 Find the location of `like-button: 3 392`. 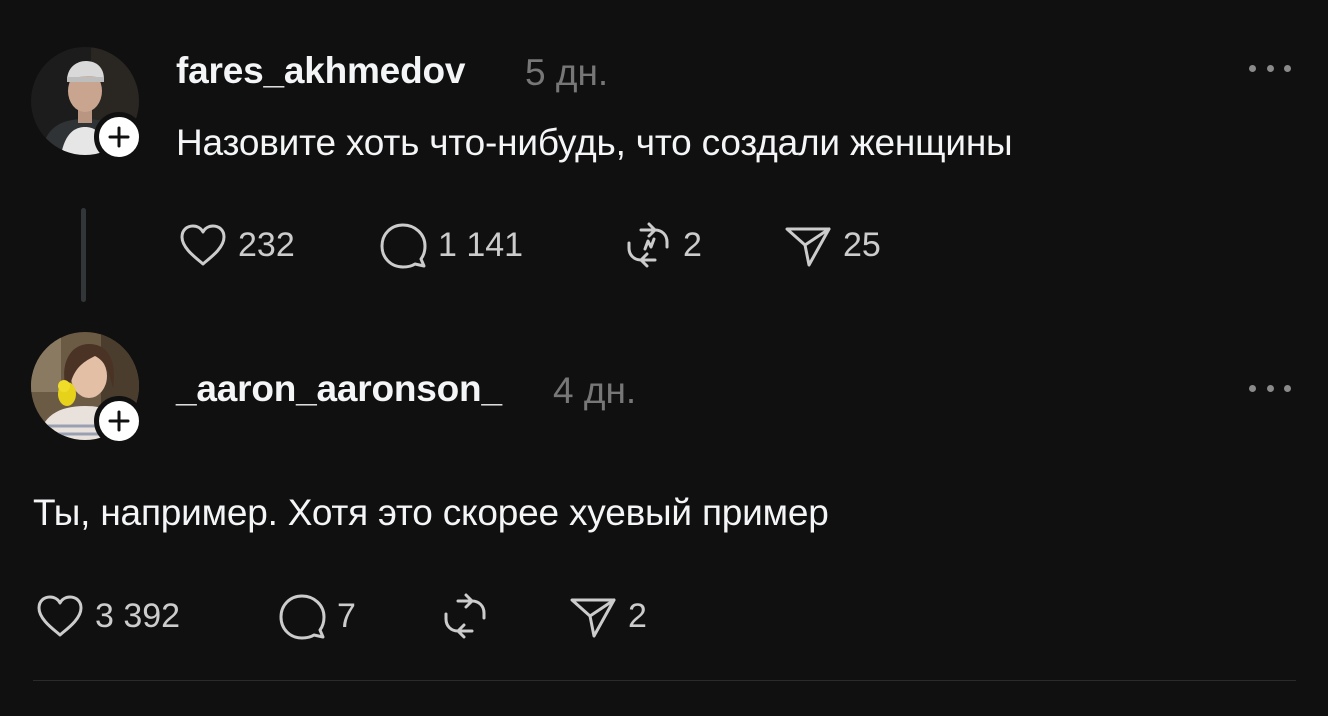

like-button: 3 392 is located at coordinates (107, 616).